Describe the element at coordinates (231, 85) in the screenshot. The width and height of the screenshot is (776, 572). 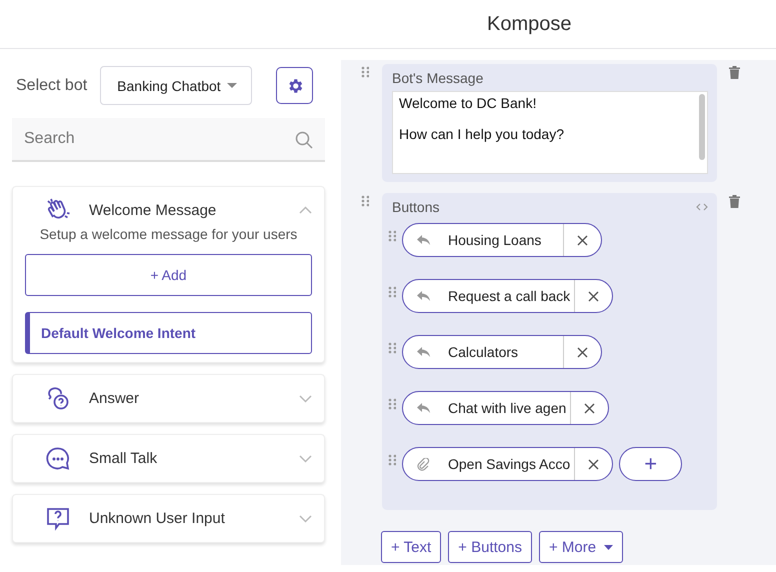
I see `caret-icon` at that location.